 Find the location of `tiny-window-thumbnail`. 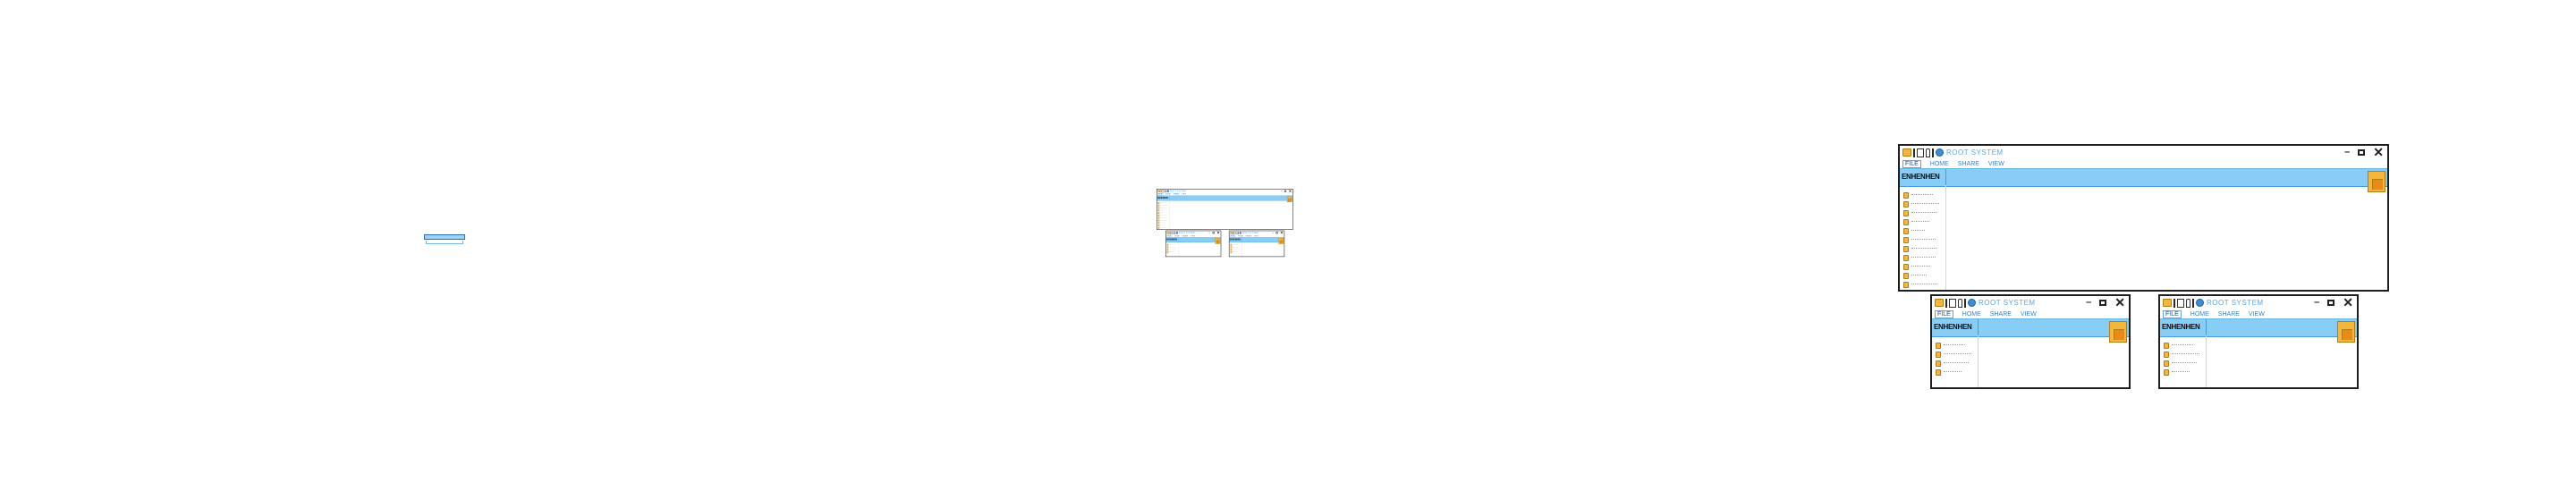

tiny-window-thumbnail is located at coordinates (444, 241).